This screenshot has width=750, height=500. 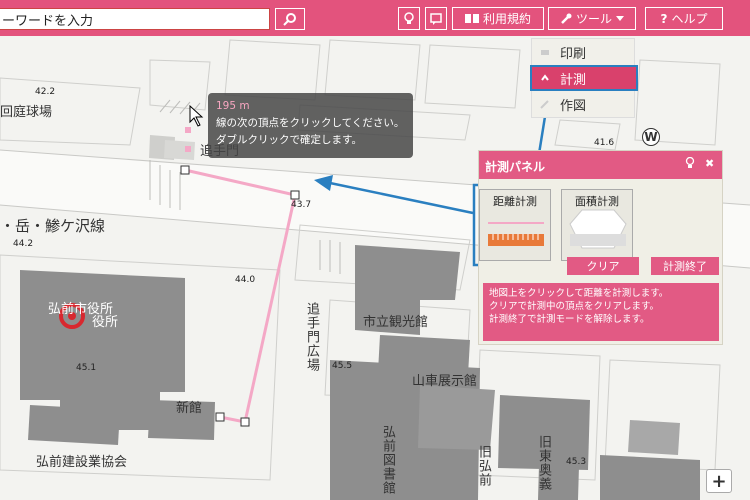 What do you see at coordinates (574, 306) in the screenshot?
I see `help-line: クリアで計測中の頂点をクリアします。` at bounding box center [574, 306].